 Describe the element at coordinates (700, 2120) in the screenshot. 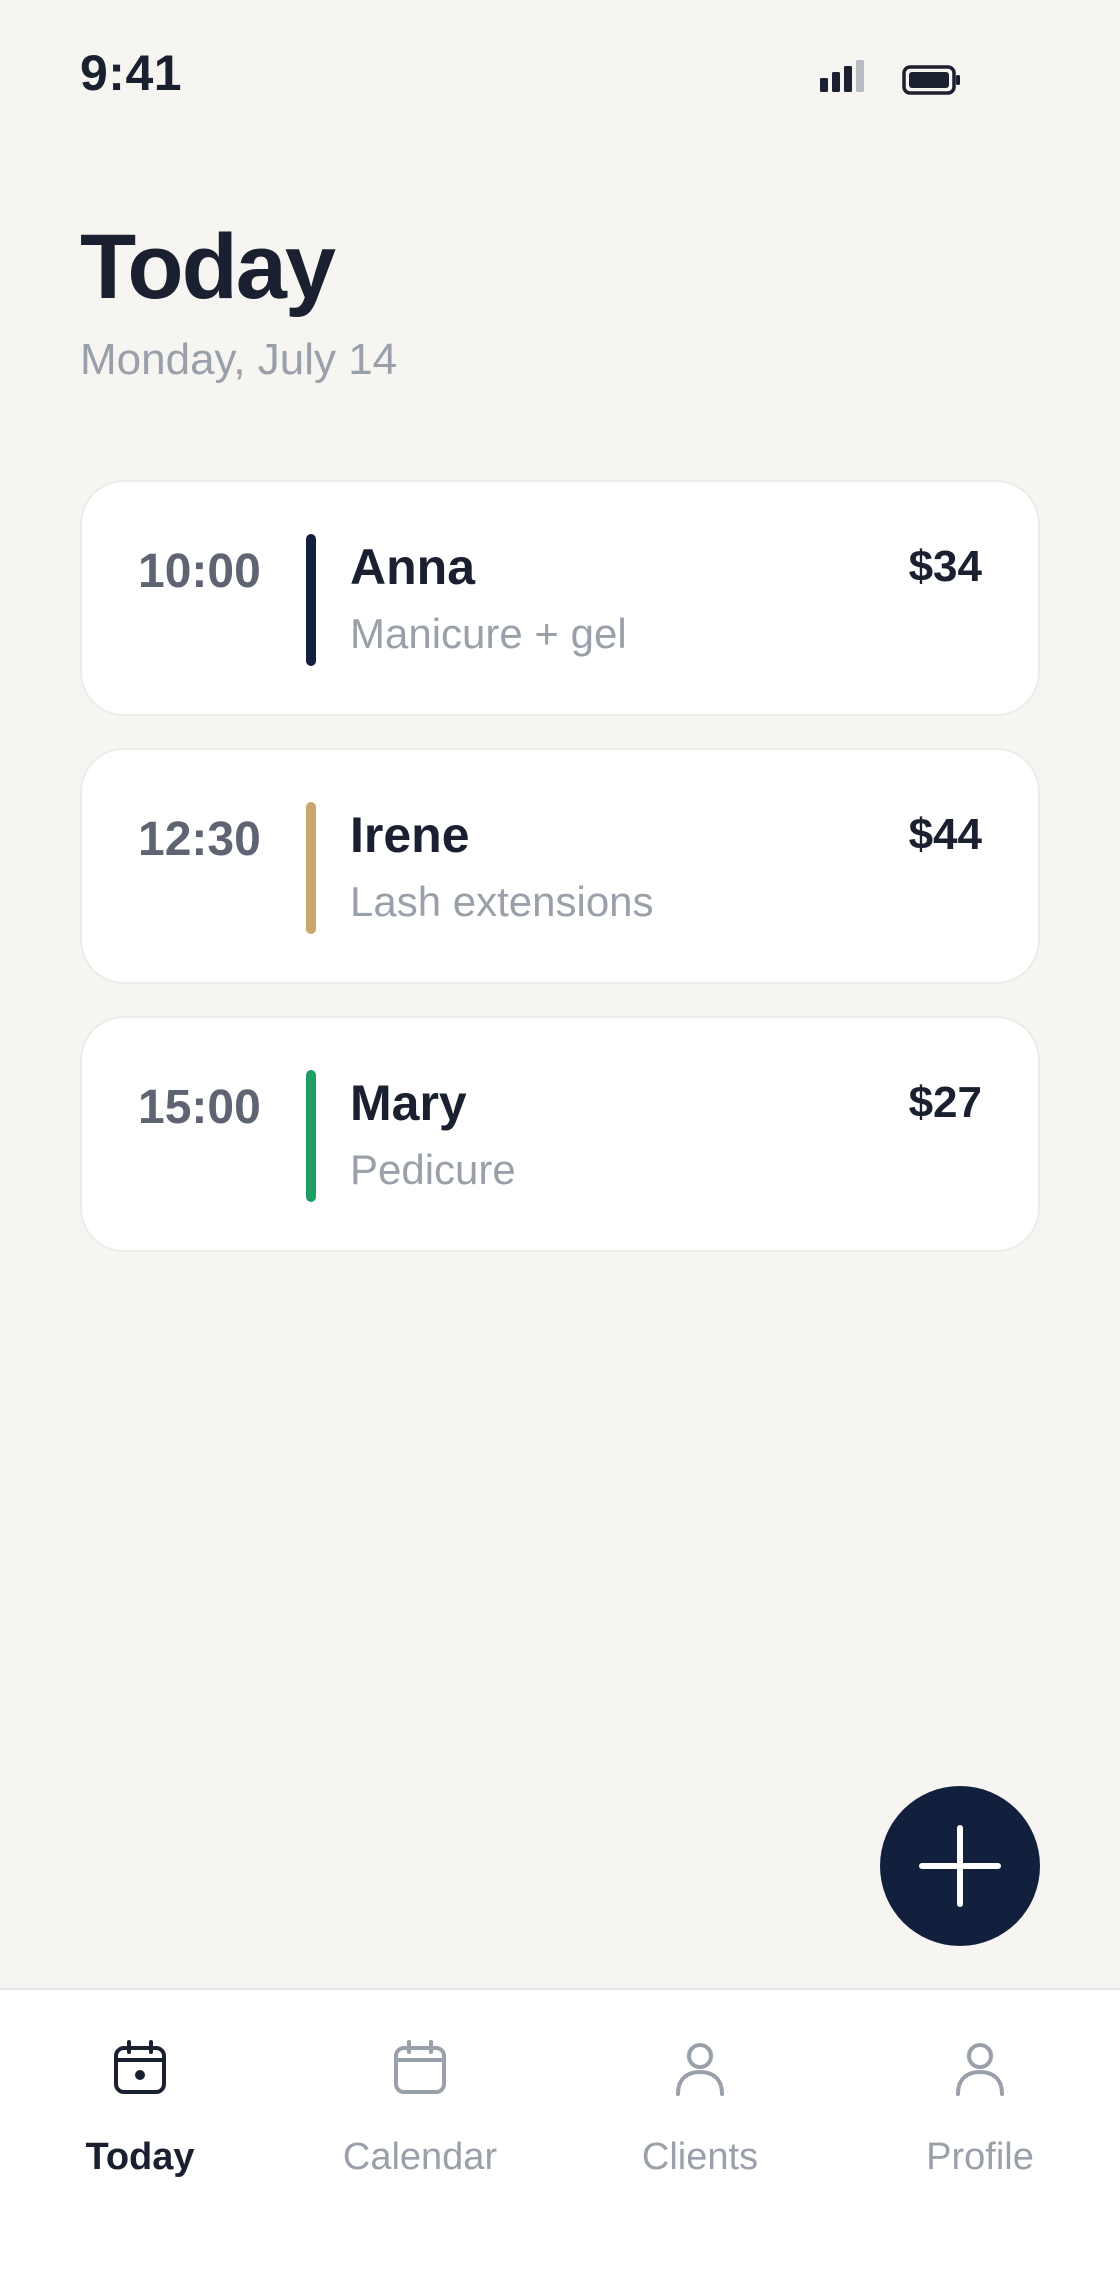

I see `tab-clients: Clients` at that location.